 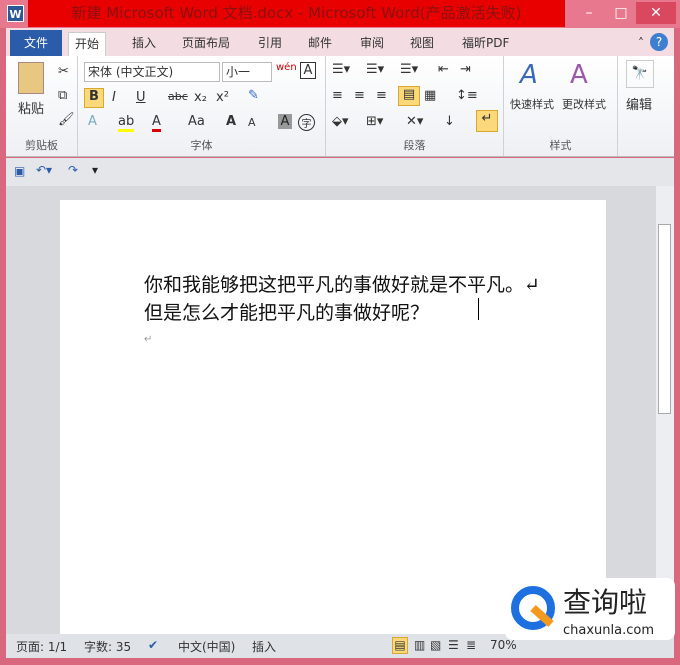 What do you see at coordinates (19, 171) in the screenshot?
I see `save-icon: ▣` at bounding box center [19, 171].